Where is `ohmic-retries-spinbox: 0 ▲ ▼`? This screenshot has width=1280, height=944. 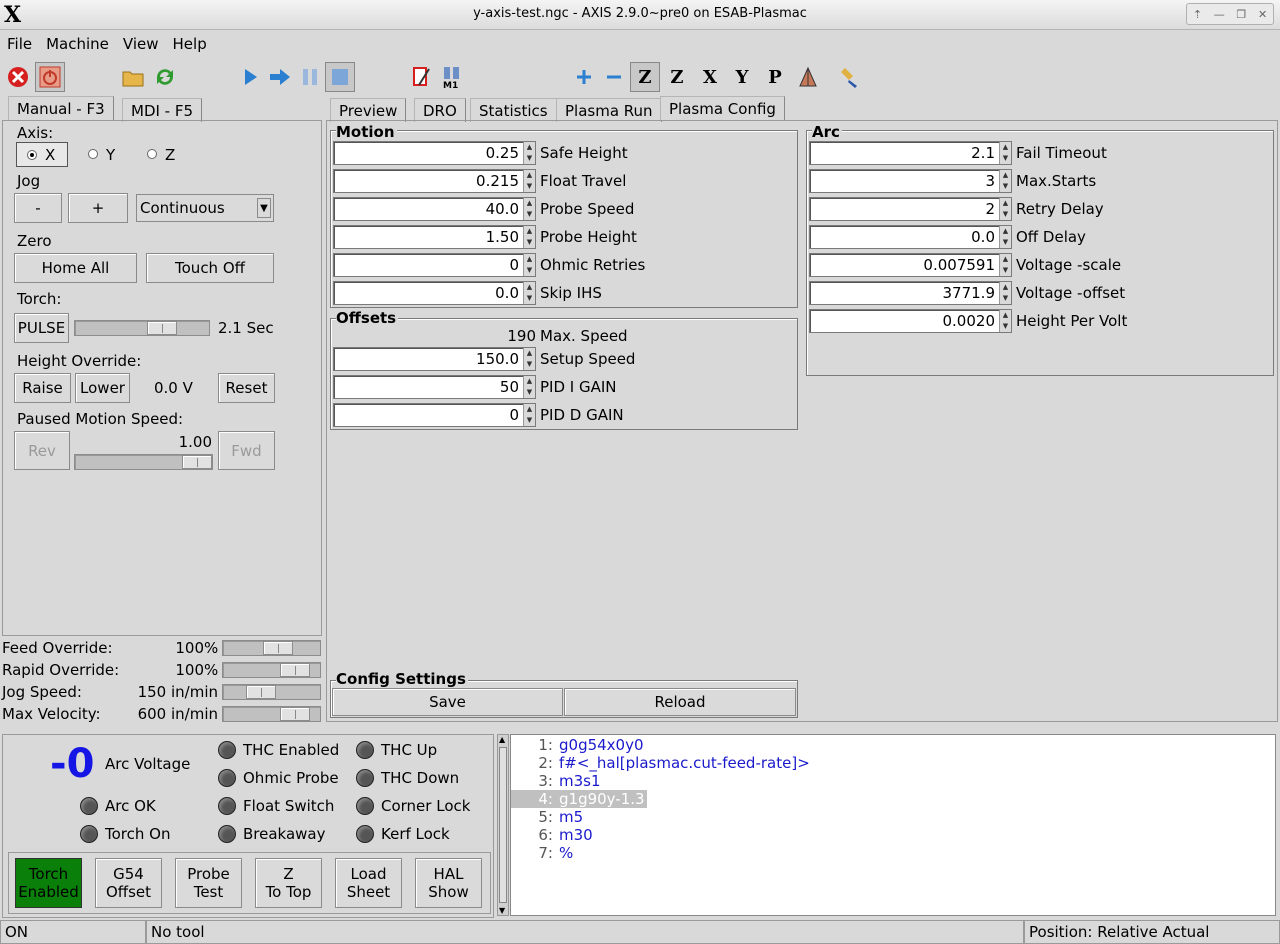 ohmic-retries-spinbox: 0 ▲ ▼ is located at coordinates (434, 265).